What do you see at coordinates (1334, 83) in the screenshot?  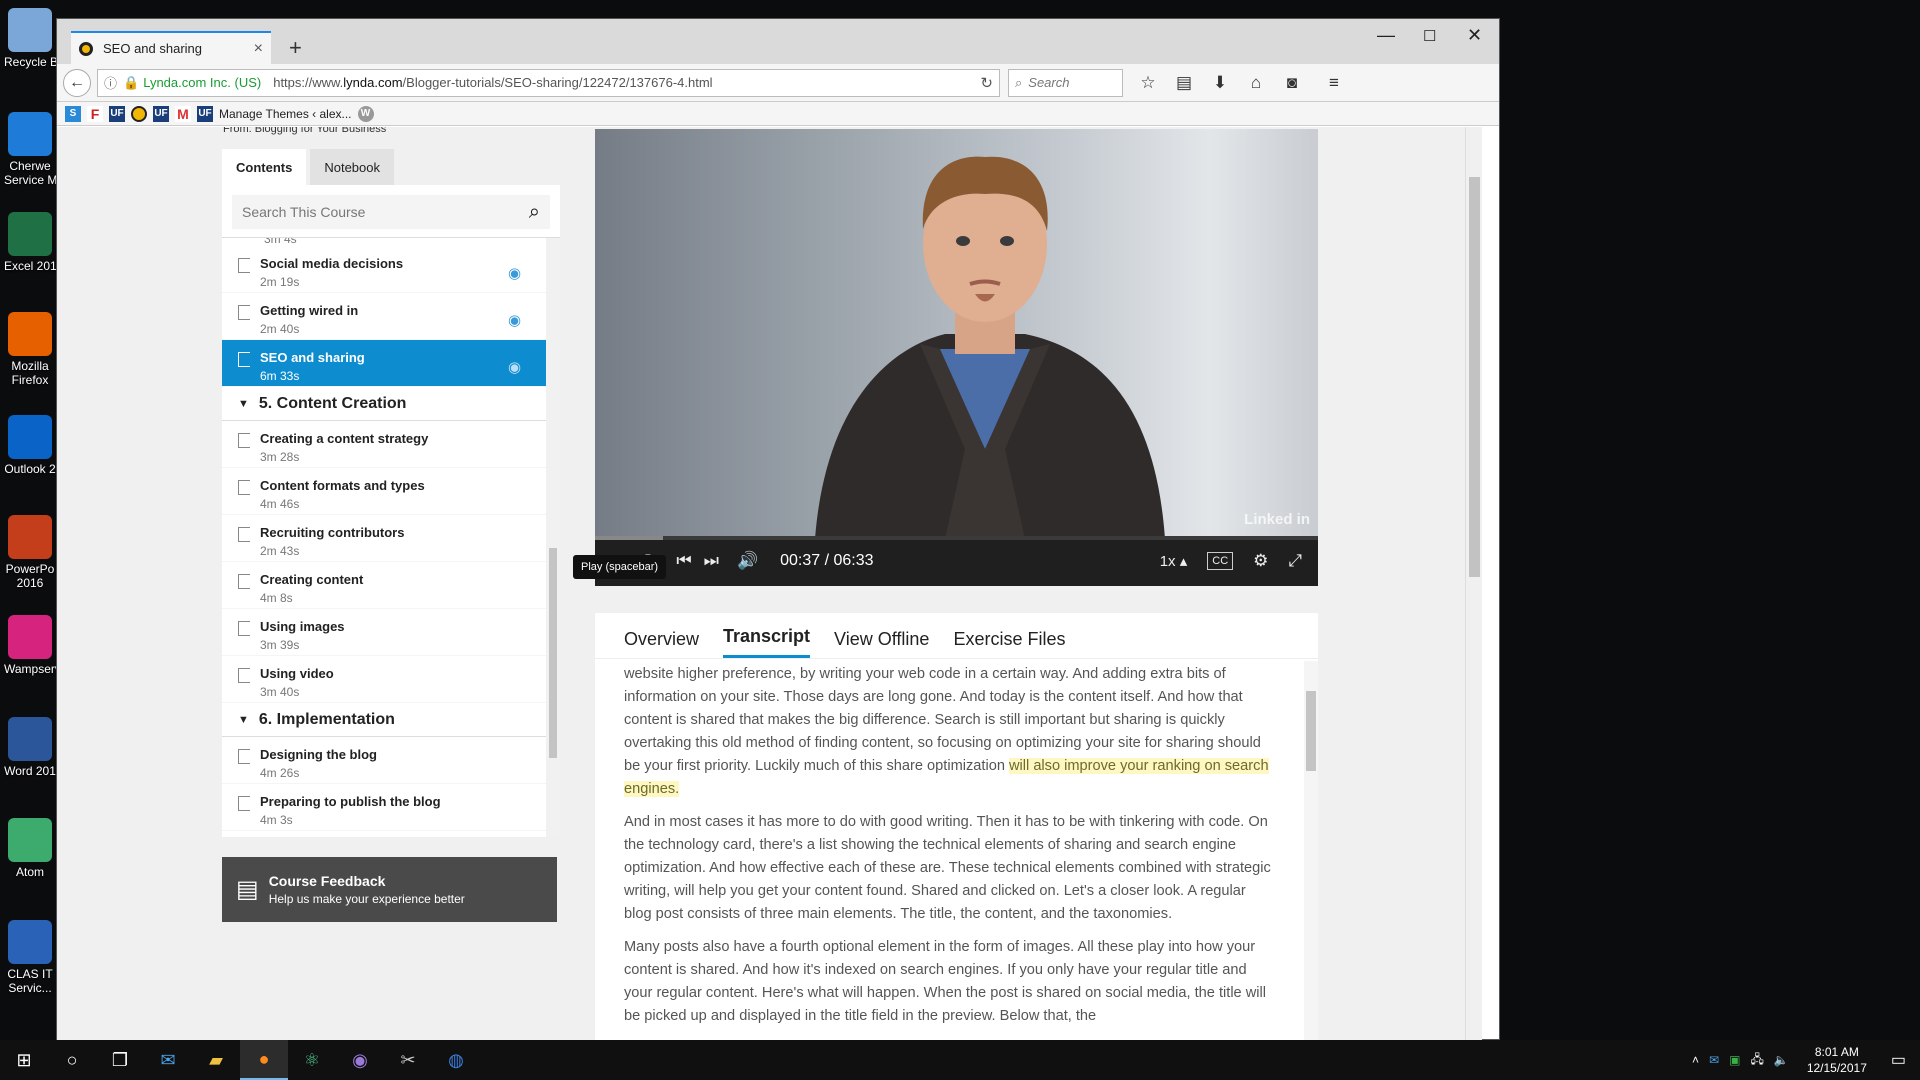 I see `menu-icon: ≡` at bounding box center [1334, 83].